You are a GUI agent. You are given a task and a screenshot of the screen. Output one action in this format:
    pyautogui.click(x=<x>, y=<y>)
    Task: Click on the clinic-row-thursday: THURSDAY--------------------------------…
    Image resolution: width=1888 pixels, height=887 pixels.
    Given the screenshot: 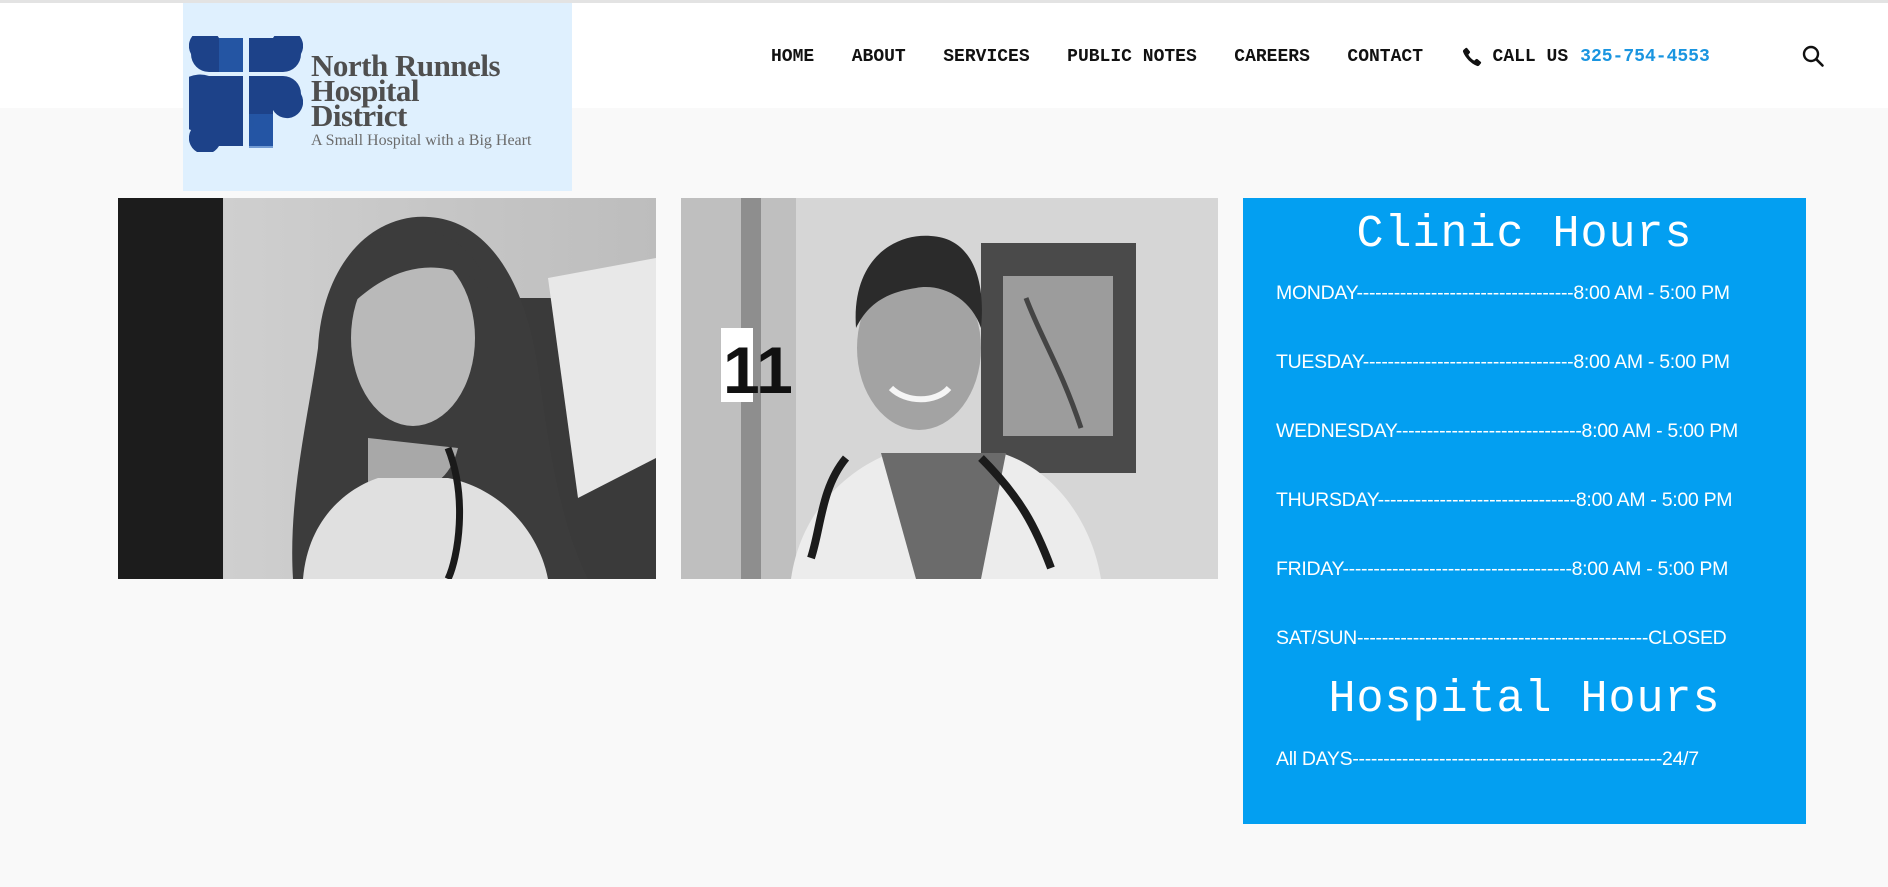 What is the action you would take?
    pyautogui.click(x=1504, y=500)
    